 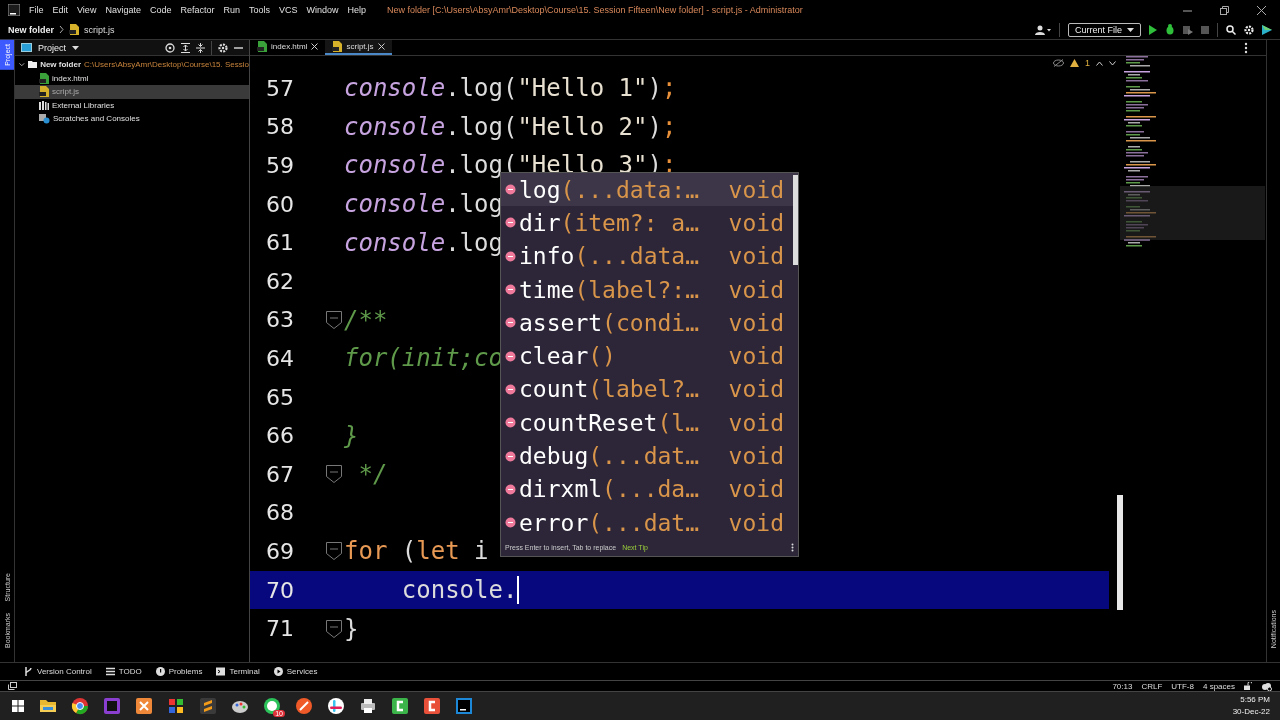 What do you see at coordinates (123, 10) in the screenshot?
I see `menu-item: Navigate` at bounding box center [123, 10].